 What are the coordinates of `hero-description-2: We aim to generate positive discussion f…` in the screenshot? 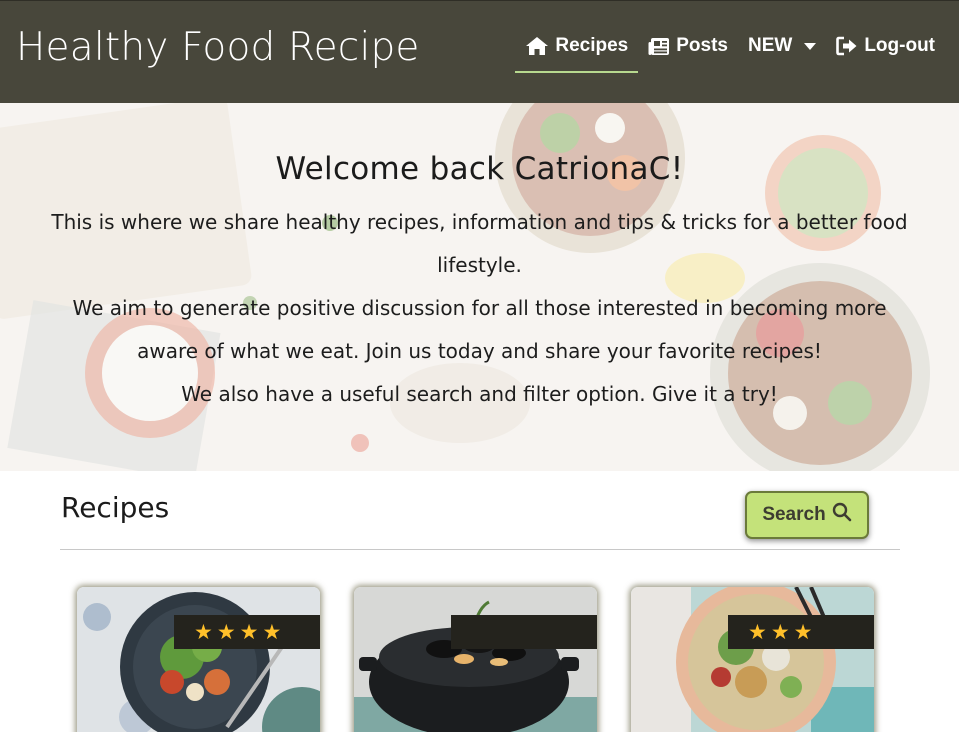 It's located at (479, 329).